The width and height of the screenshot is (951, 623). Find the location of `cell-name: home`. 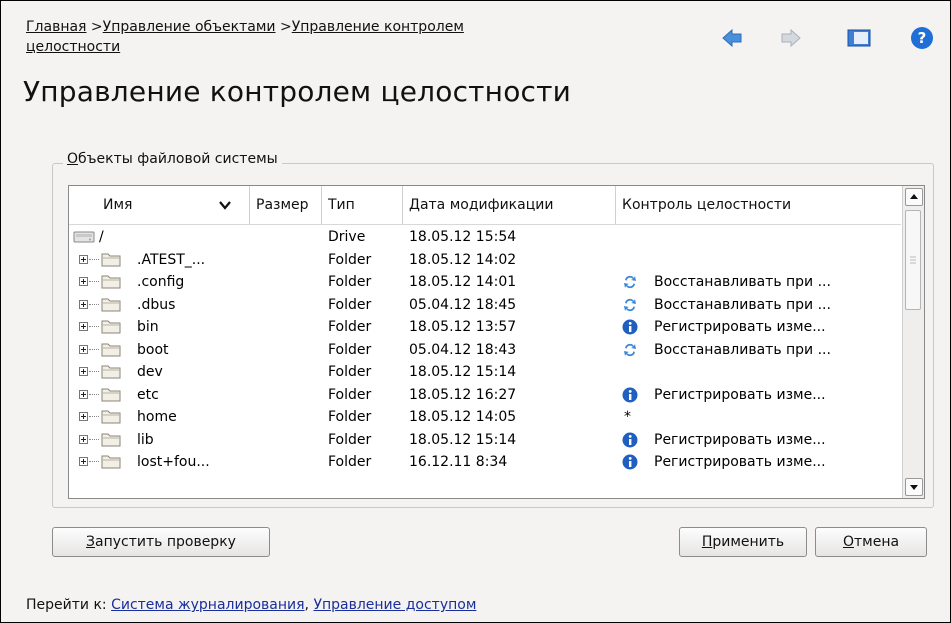

cell-name: home is located at coordinates (157, 417).